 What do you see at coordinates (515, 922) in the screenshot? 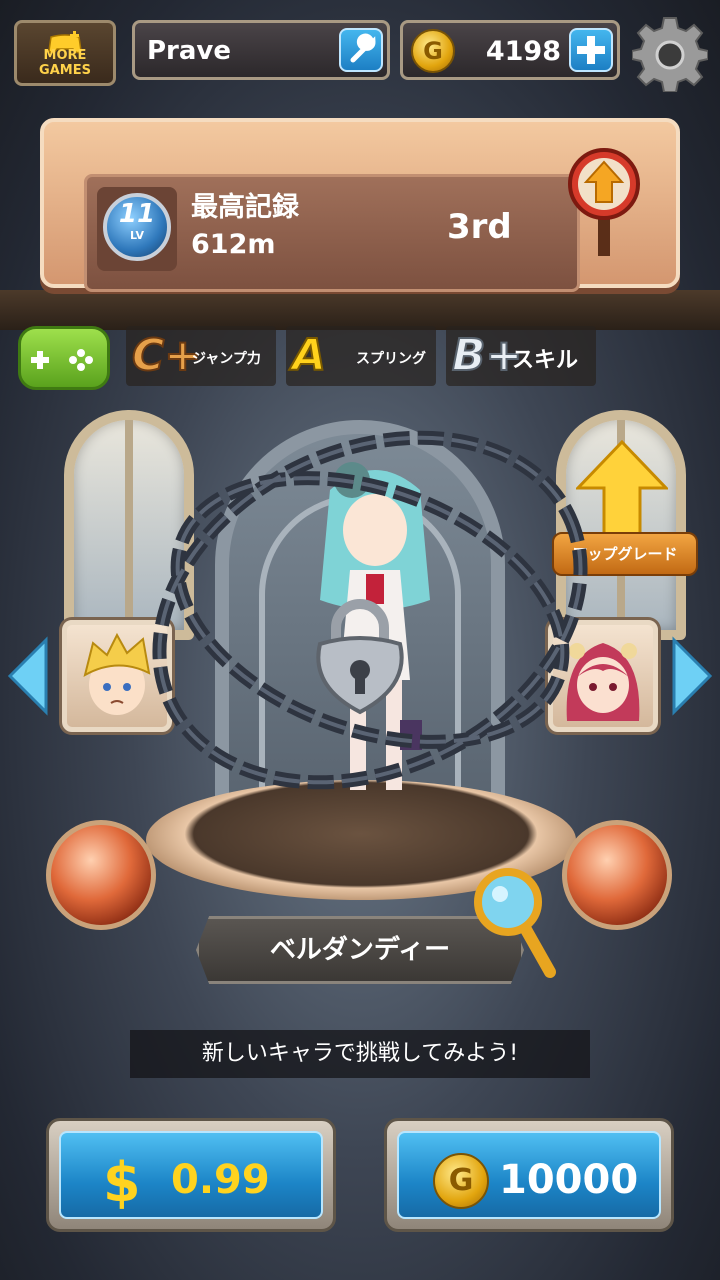
I see `magnifier-icon` at bounding box center [515, 922].